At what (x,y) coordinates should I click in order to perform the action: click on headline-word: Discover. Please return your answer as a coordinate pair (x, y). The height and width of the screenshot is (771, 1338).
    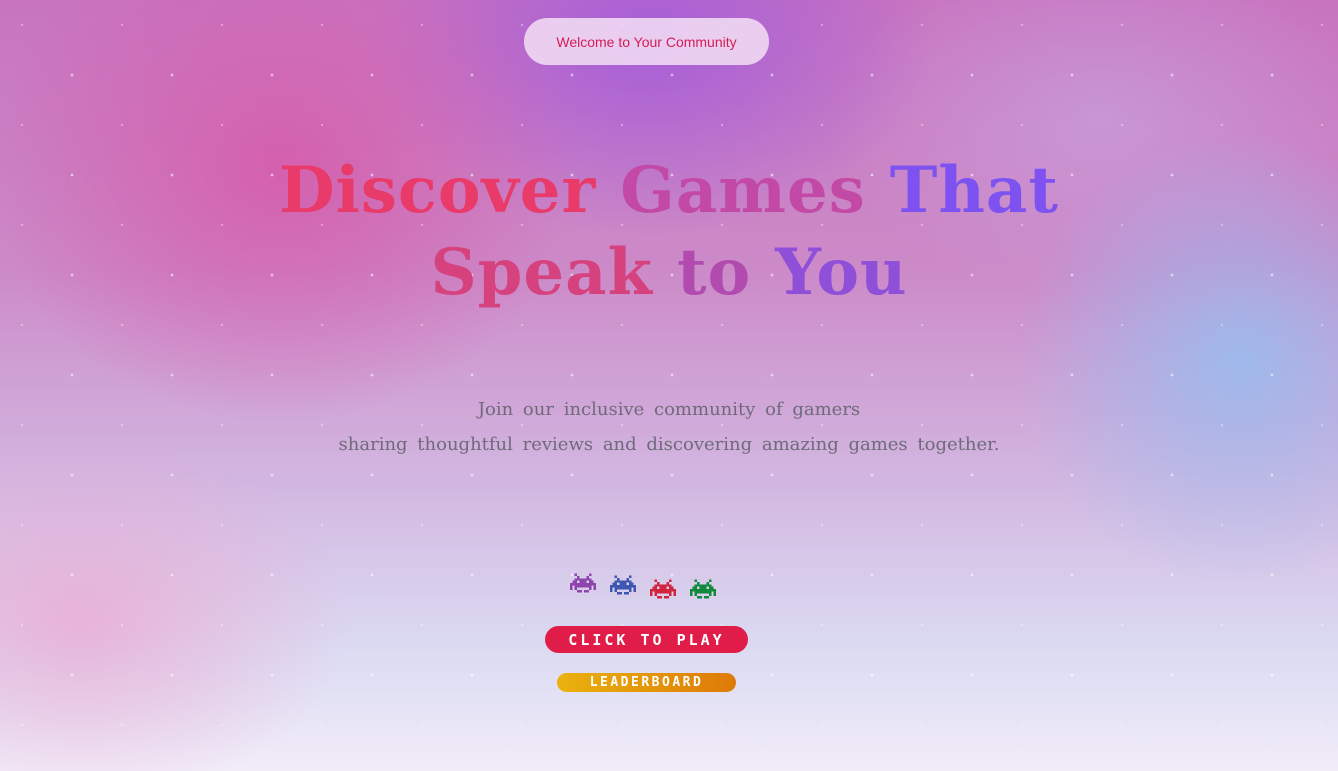
    Looking at the image, I should click on (438, 190).